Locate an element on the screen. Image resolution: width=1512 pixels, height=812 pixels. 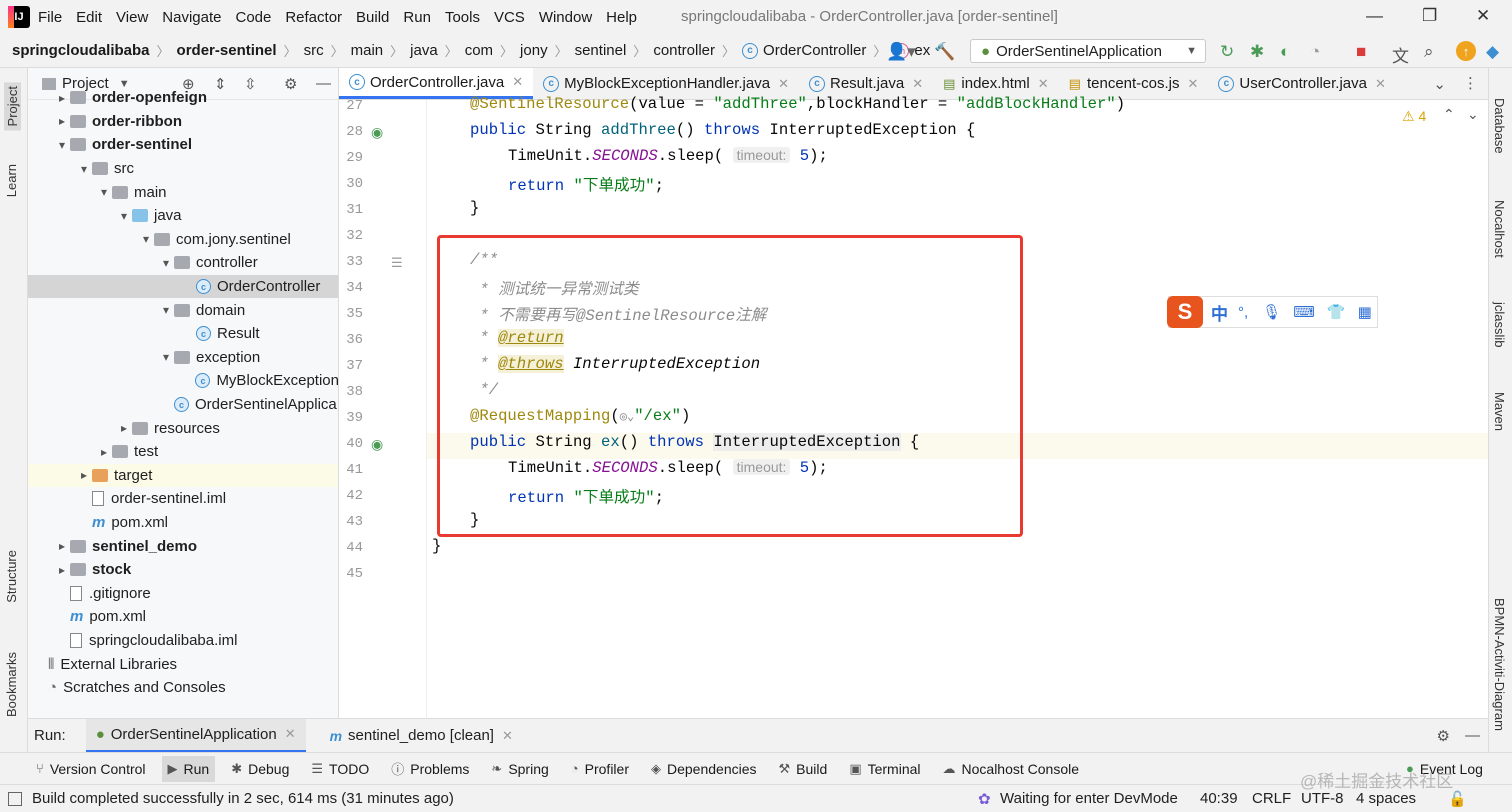
tool-bpmn: BPMN-Activiti-Diagram is located at coordinates (1499, 664).